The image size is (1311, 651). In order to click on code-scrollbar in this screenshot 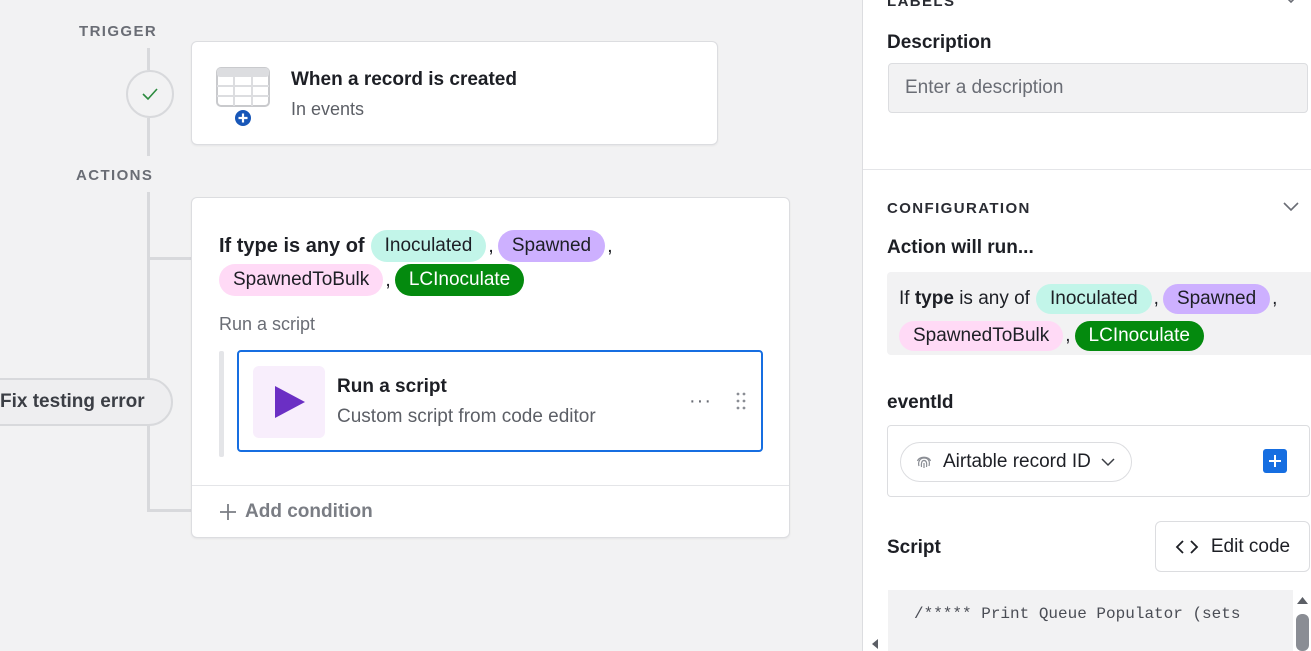, I will do `click(1302, 620)`.